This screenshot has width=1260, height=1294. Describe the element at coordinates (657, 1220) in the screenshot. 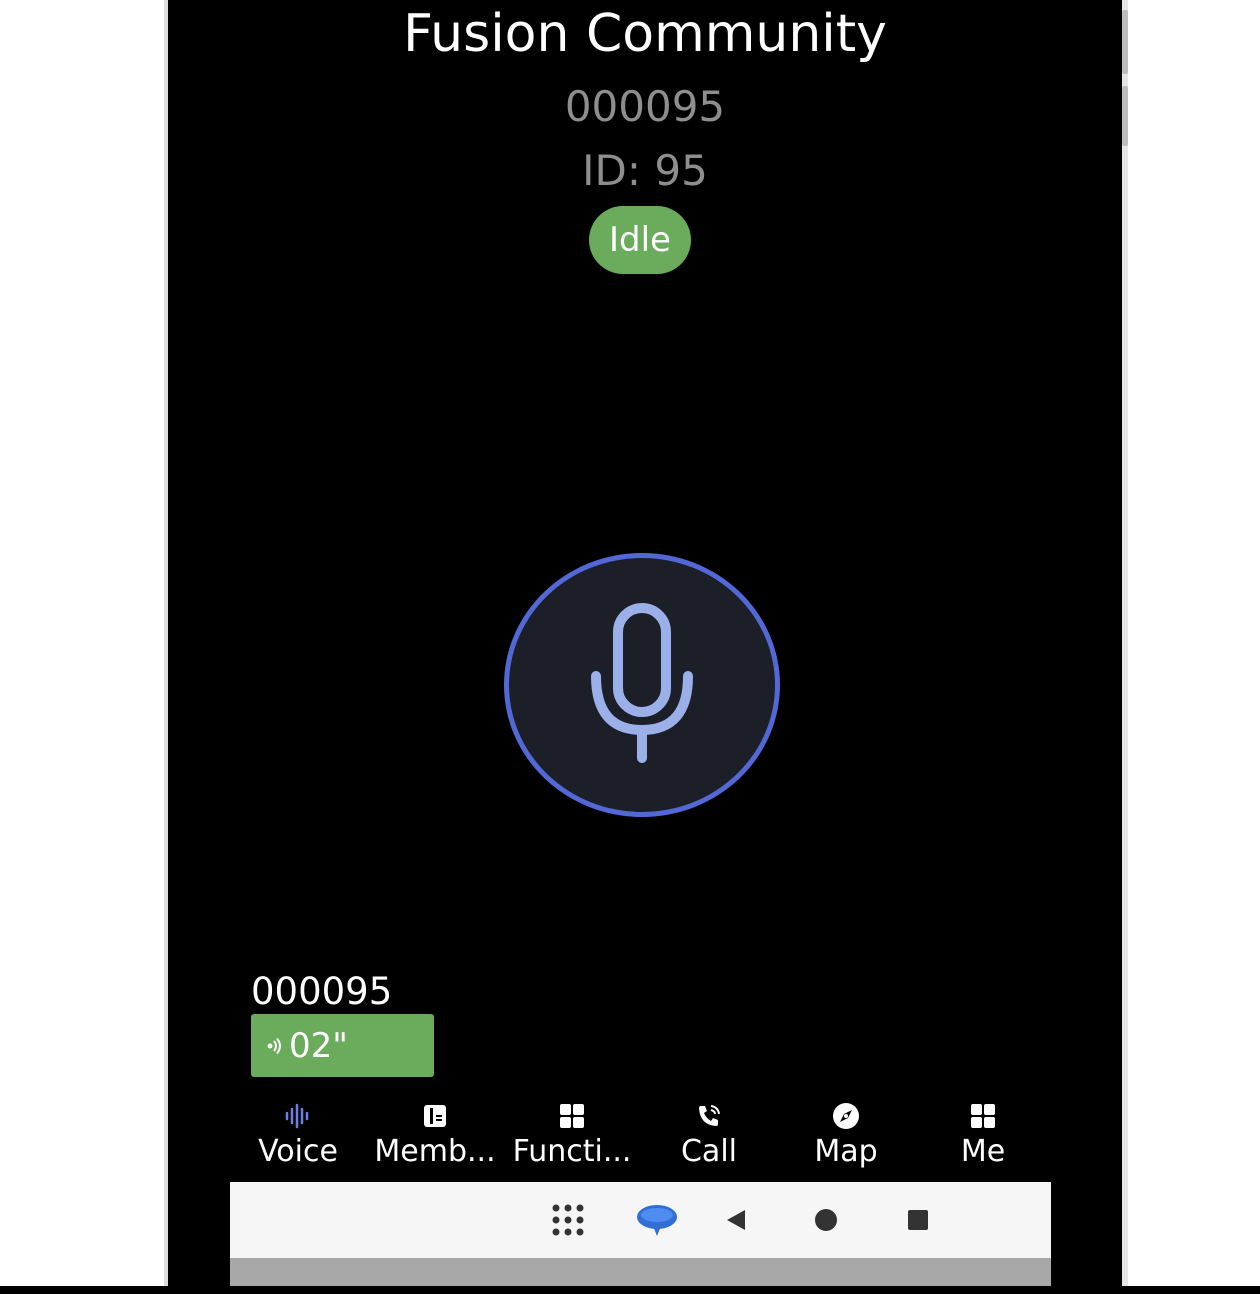

I see `chat-bubble-icon` at that location.